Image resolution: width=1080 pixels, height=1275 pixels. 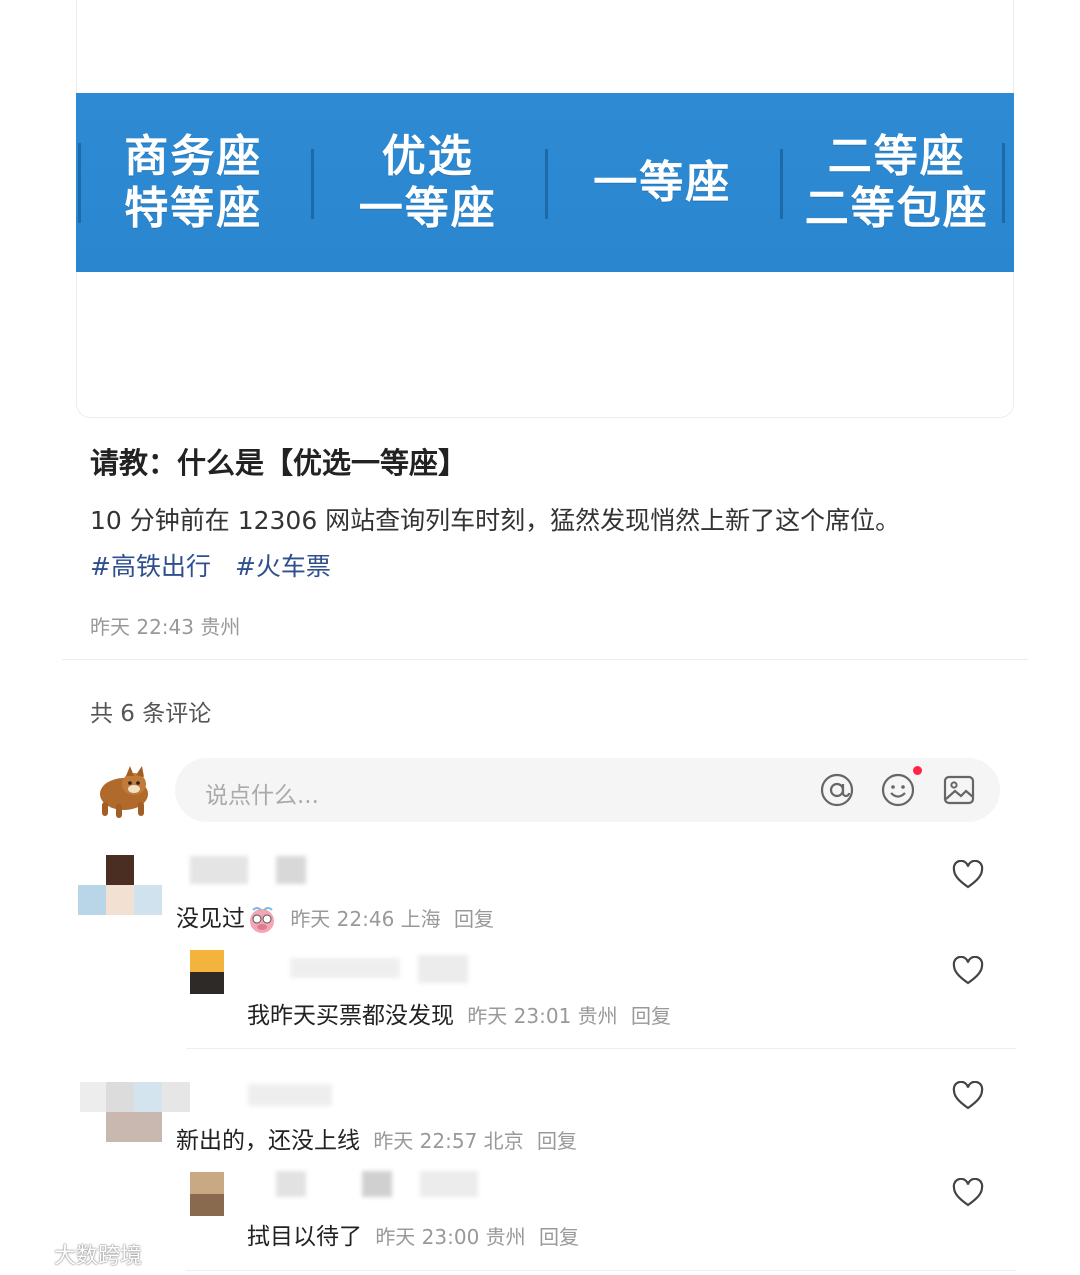 I want to click on notification-dot, so click(x=917, y=770).